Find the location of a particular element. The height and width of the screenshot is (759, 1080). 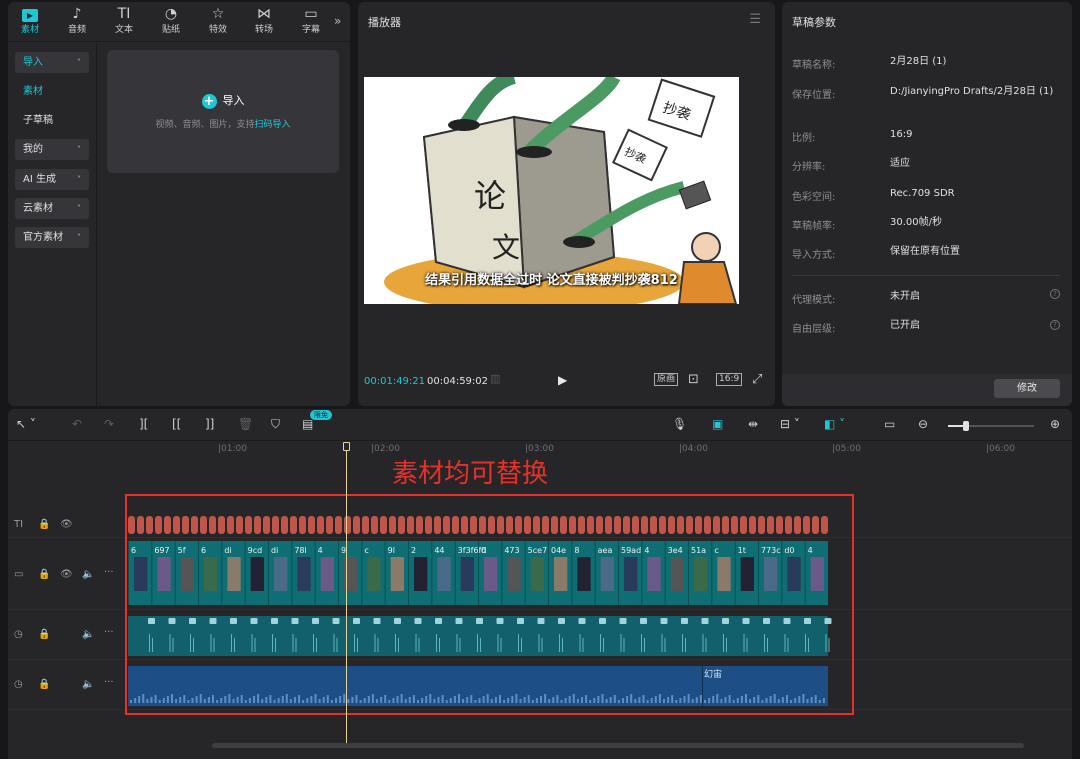

sidebar-item-official: 官方素材 ˅ is located at coordinates (52, 237).